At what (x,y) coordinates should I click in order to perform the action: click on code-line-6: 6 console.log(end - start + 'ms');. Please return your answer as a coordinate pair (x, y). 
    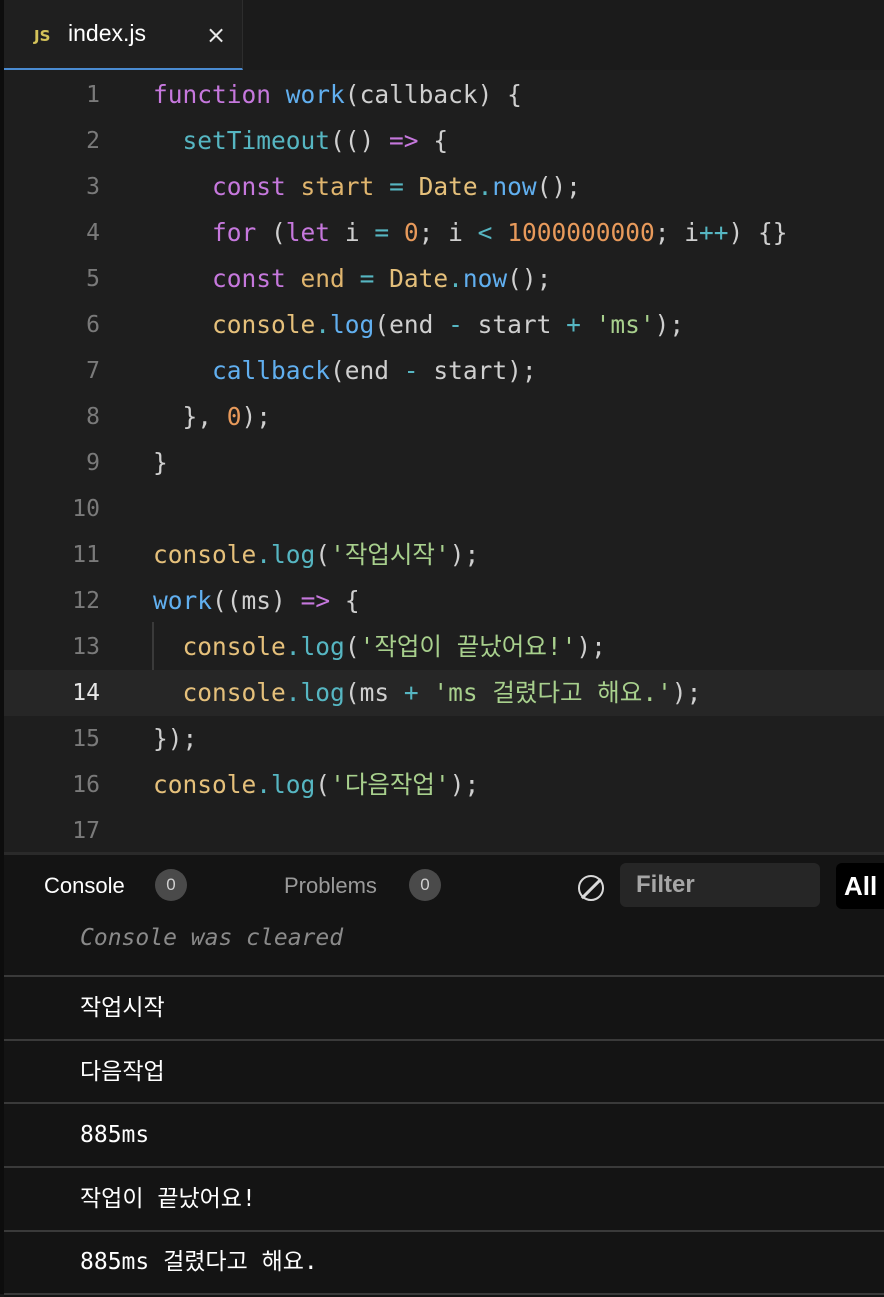
    Looking at the image, I should click on (444, 325).